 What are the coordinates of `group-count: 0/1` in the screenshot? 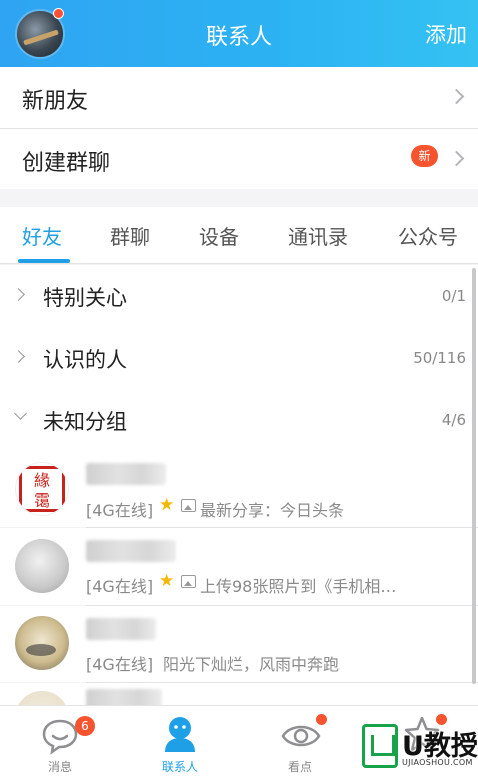 It's located at (453, 296).